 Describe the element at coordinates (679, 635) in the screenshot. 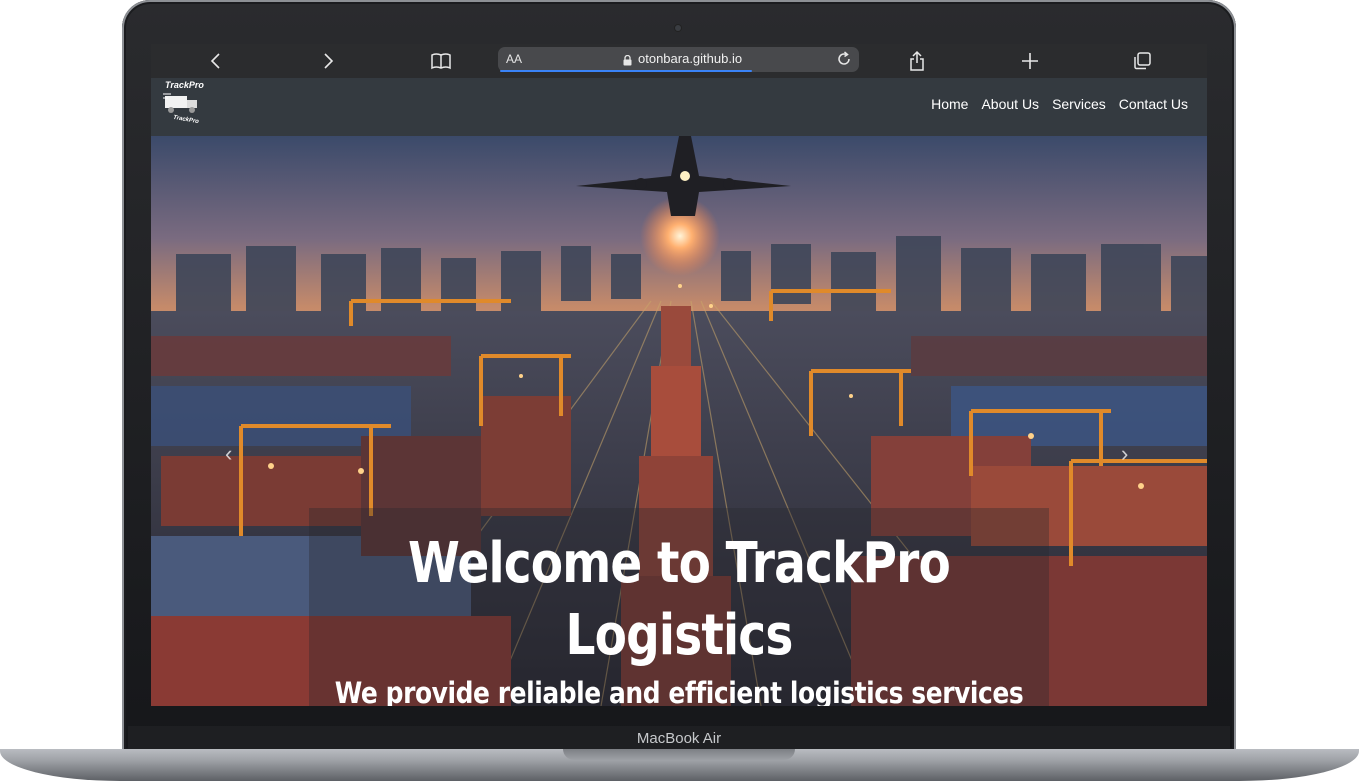

I see `hero-title-line-2: Logistics` at that location.